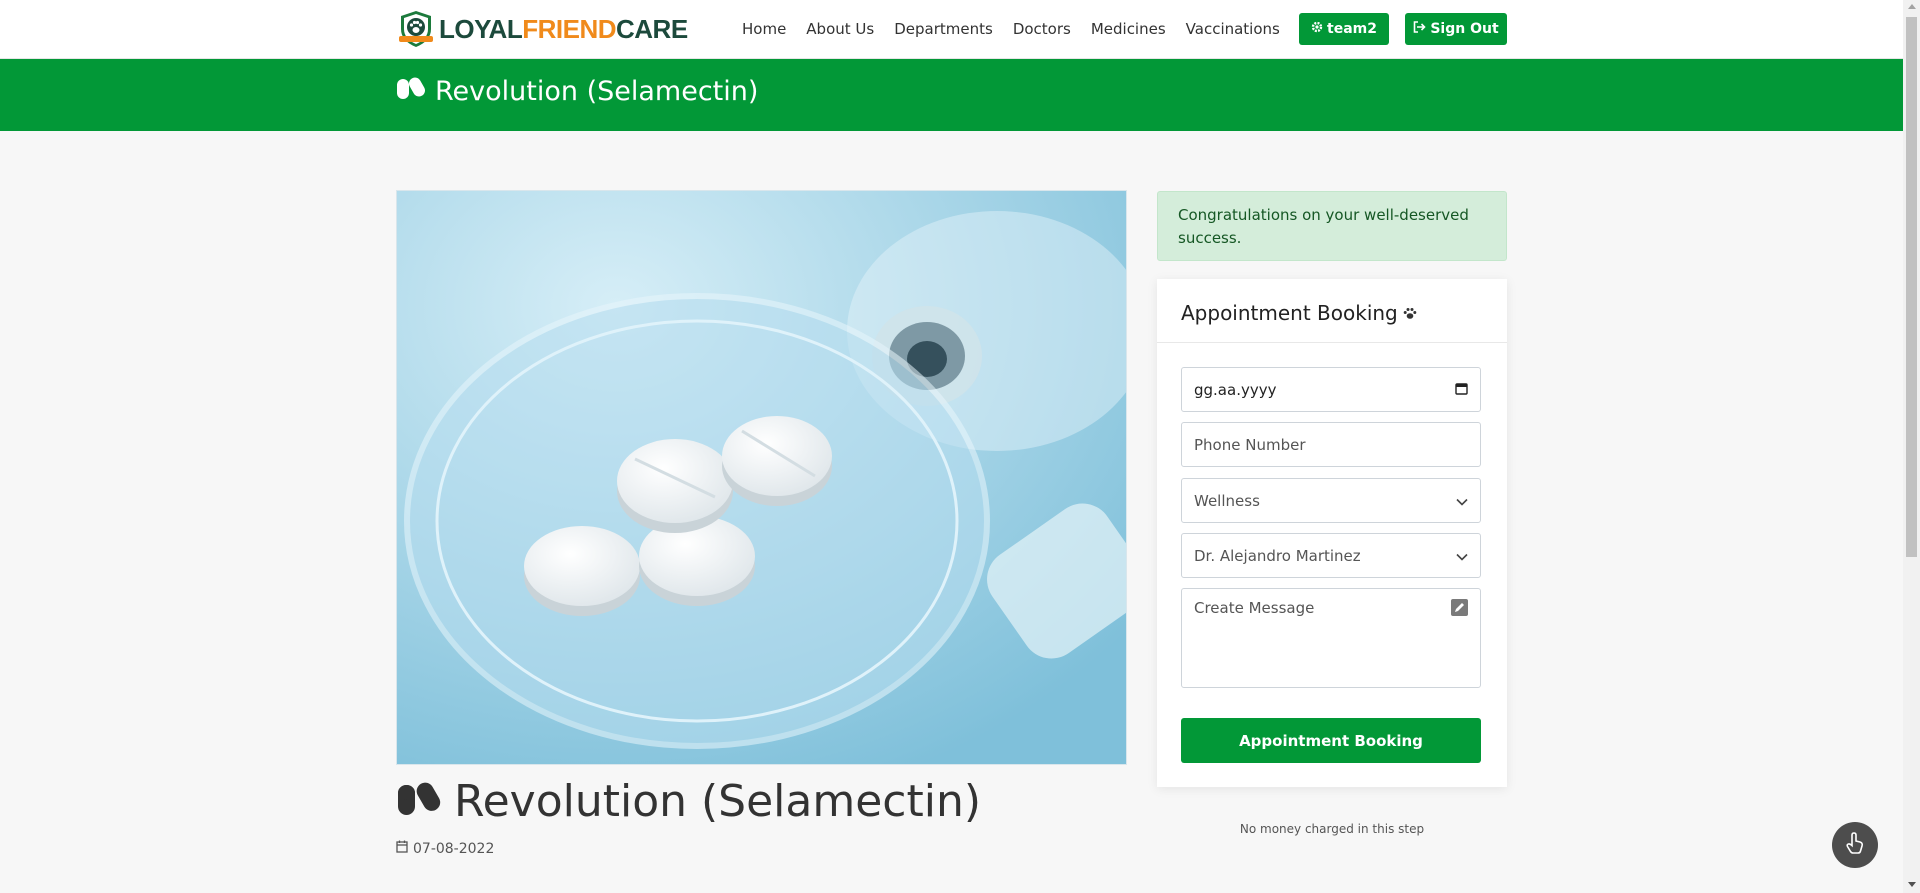  What do you see at coordinates (1911, 287) in the screenshot?
I see `scroll-thumb` at bounding box center [1911, 287].